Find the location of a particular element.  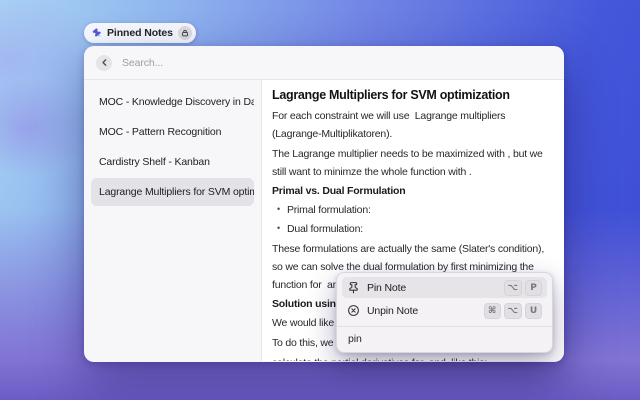

note-bullet-list: Primal formulation: Dual formulation: is located at coordinates (413, 219).